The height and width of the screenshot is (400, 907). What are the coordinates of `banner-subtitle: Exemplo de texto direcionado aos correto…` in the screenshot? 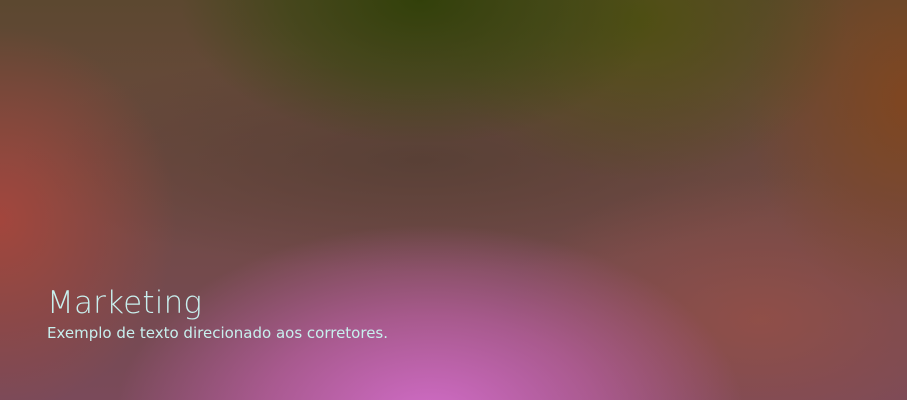 It's located at (218, 333).